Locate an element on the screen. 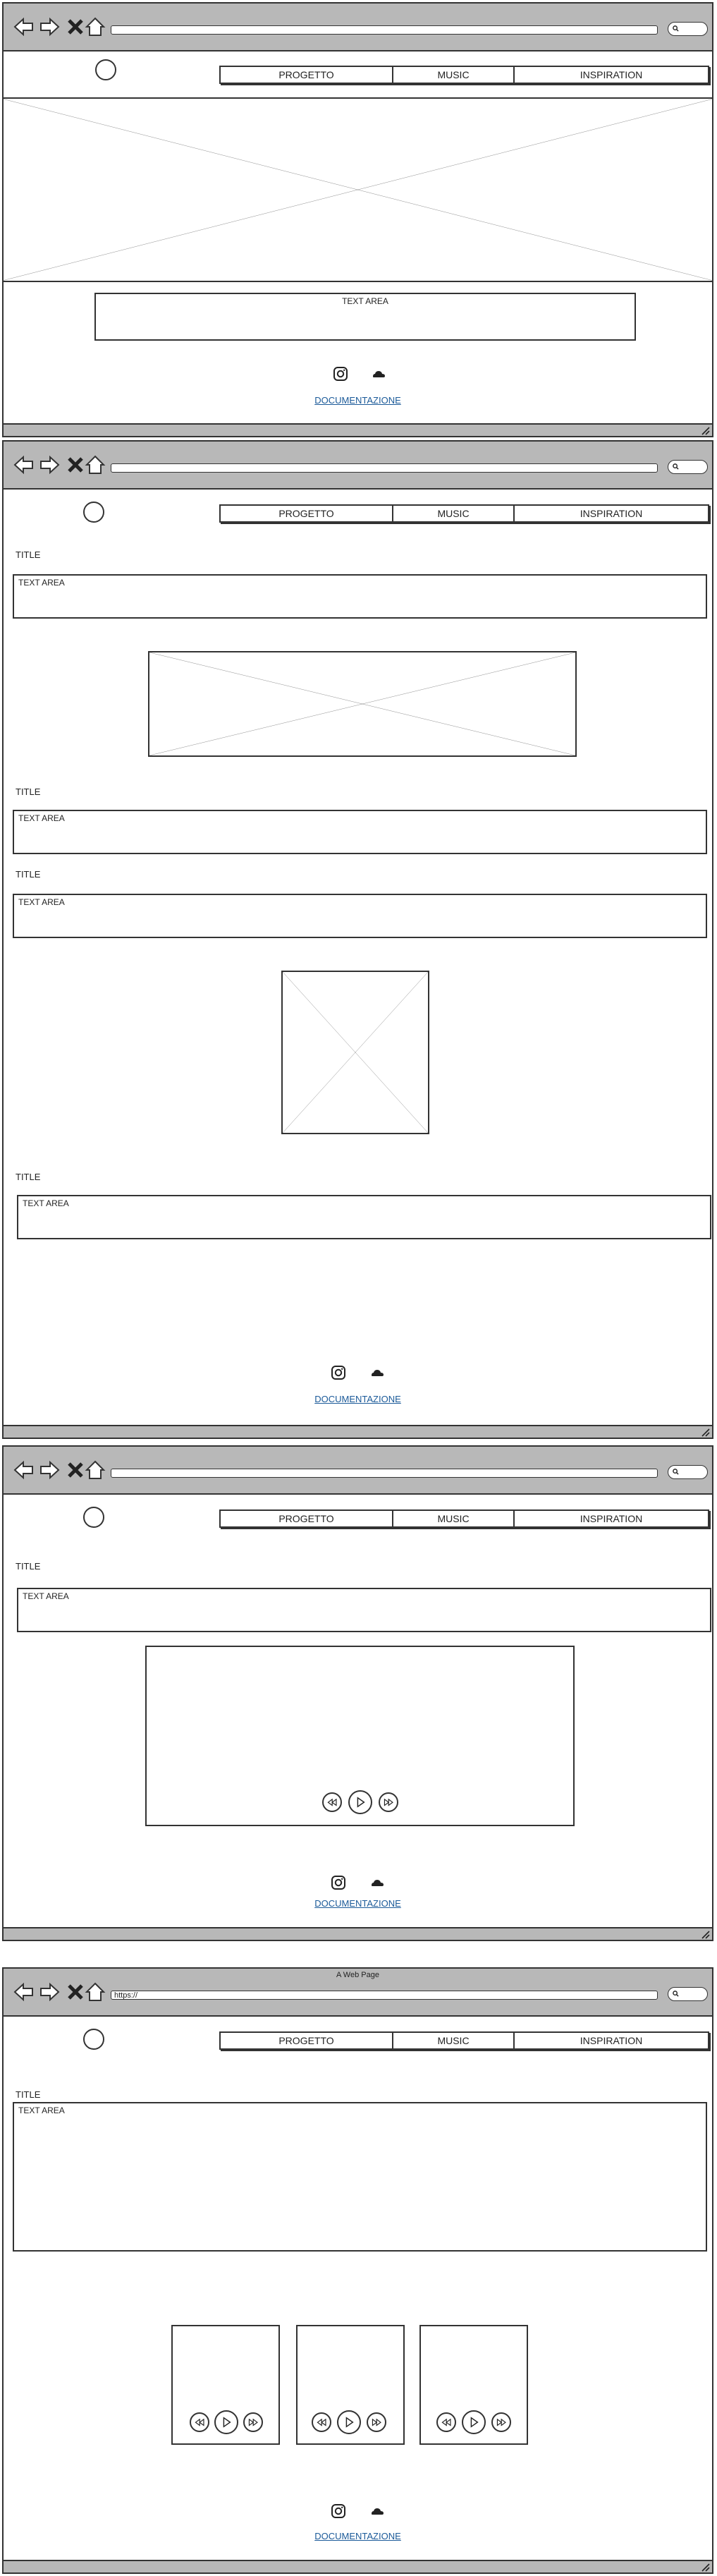 This screenshot has height=2576, width=717. window-title: A Web Page is located at coordinates (357, 1975).